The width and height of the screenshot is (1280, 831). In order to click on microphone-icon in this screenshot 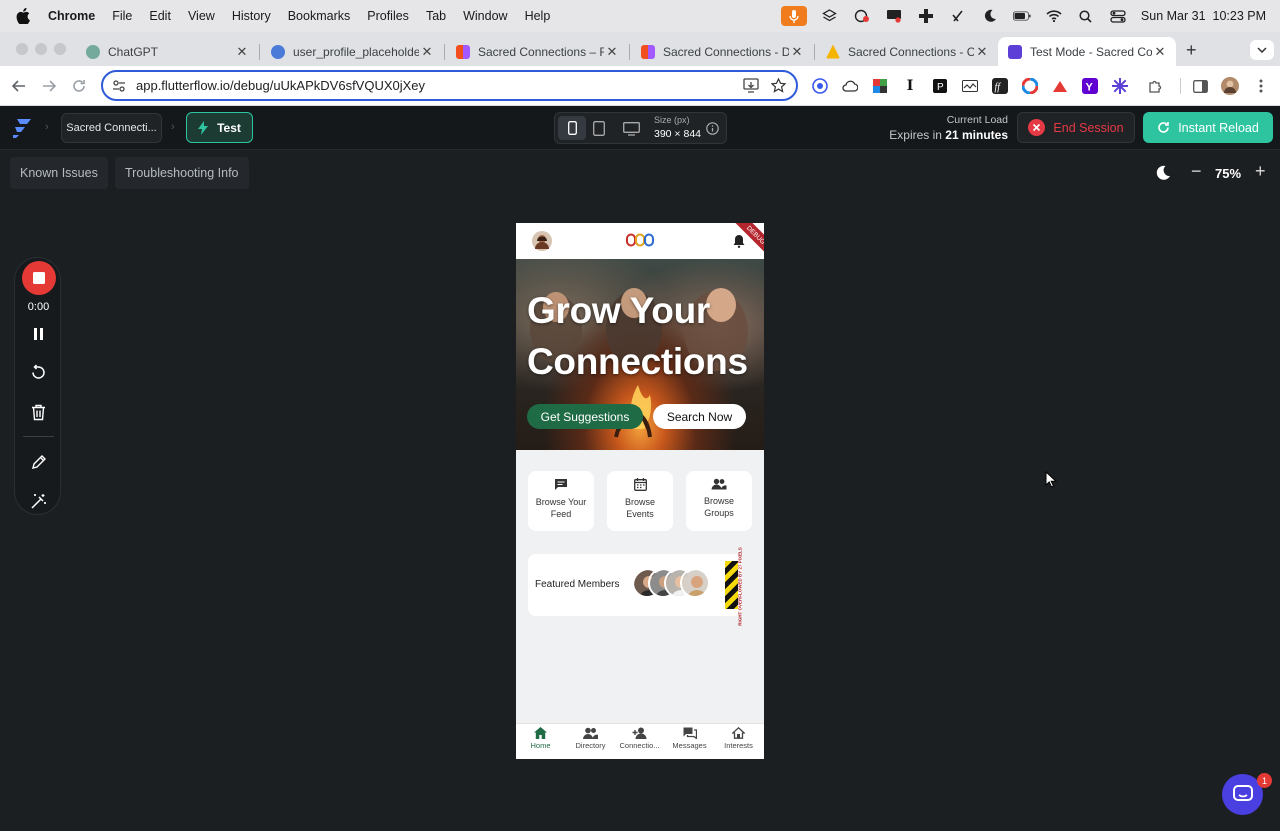, I will do `click(793, 16)`.